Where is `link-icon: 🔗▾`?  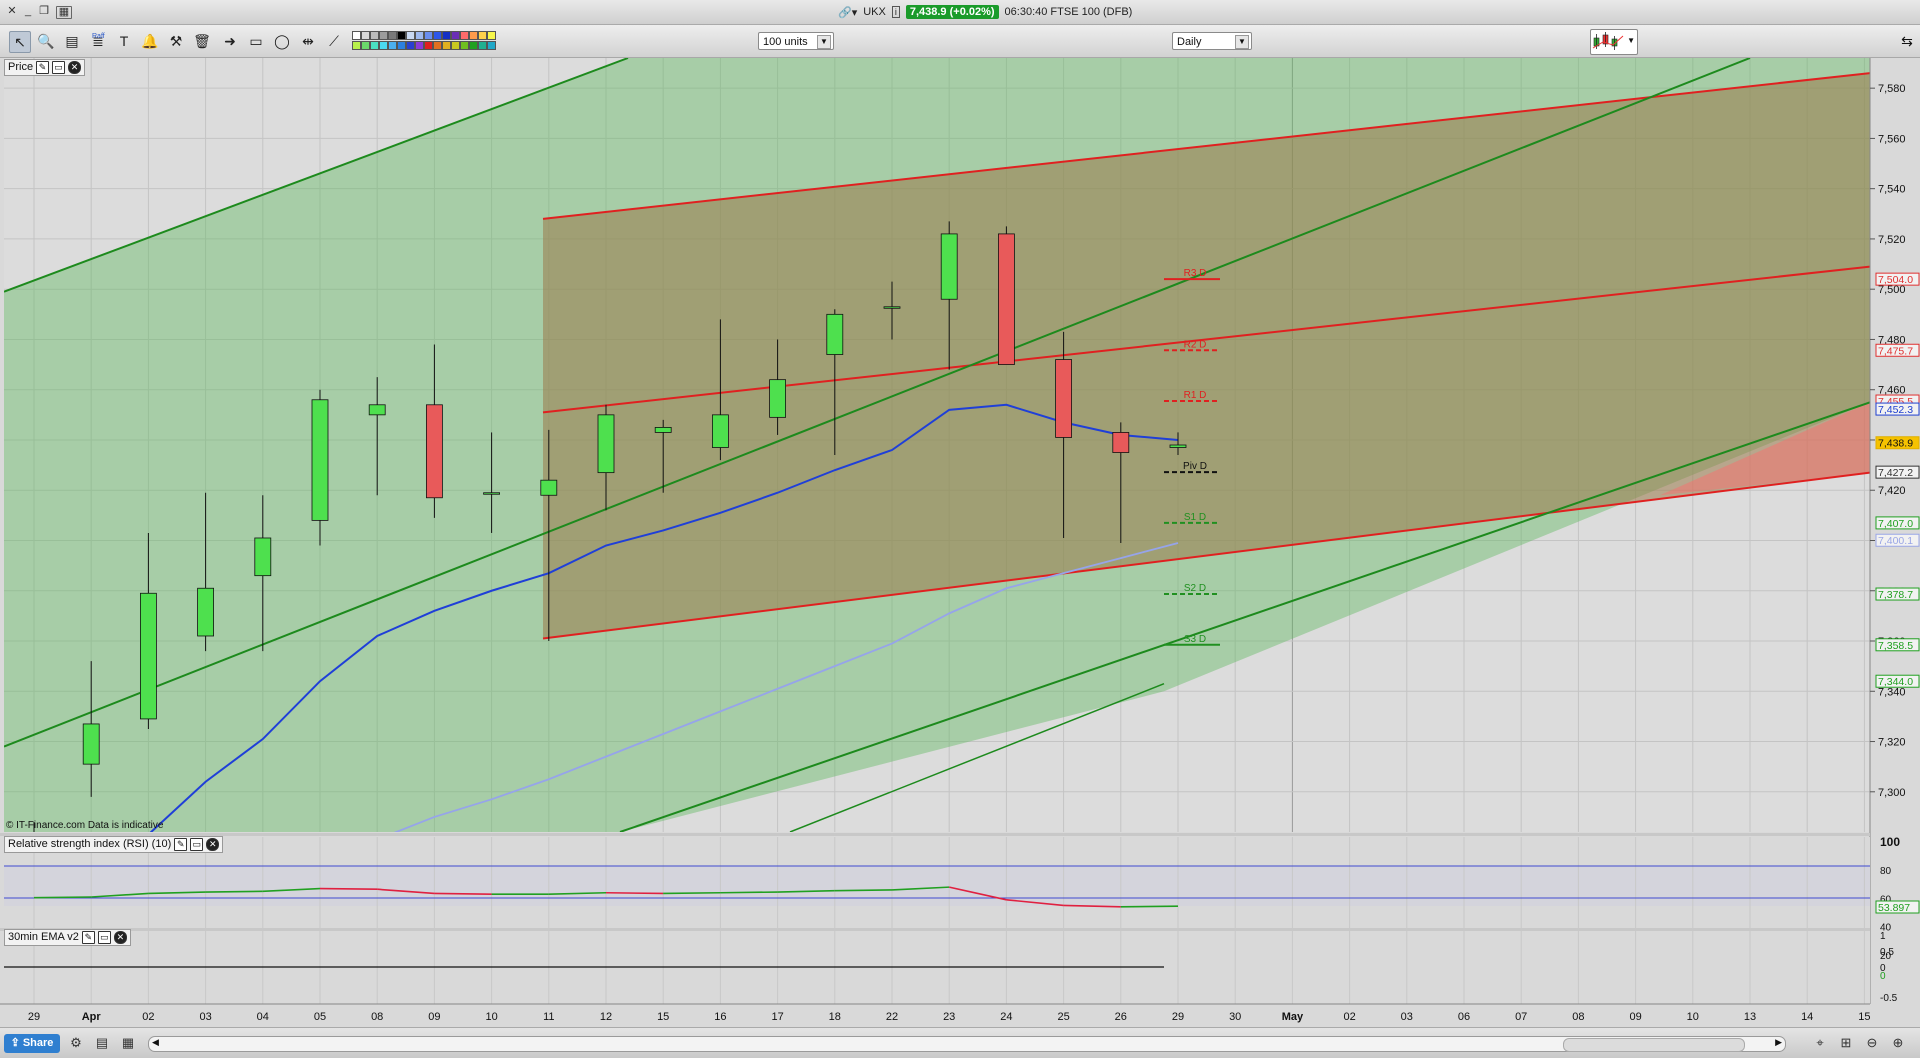
link-icon: 🔗▾ is located at coordinates (847, 12).